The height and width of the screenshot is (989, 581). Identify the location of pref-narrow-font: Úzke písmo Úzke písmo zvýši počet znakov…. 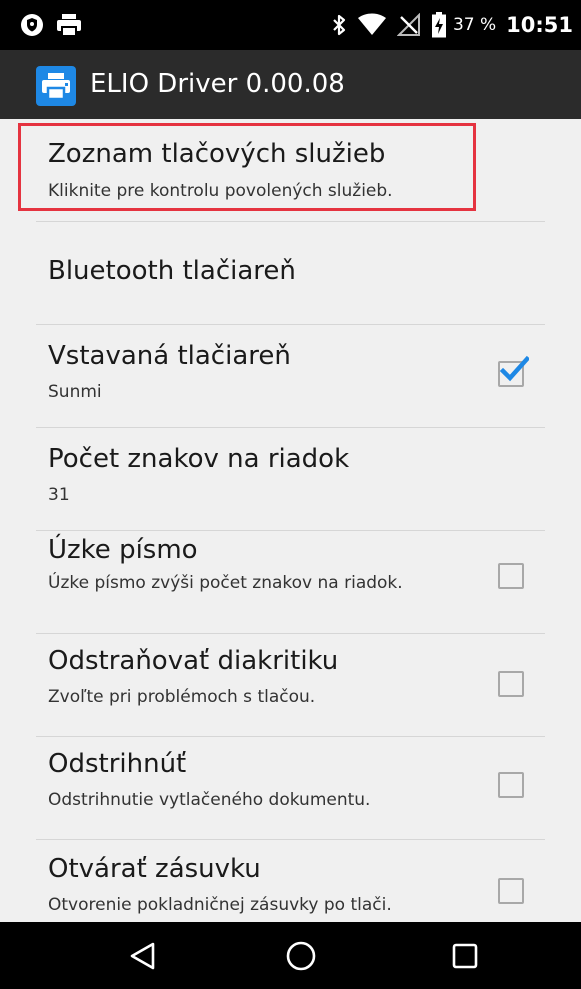
(290, 582).